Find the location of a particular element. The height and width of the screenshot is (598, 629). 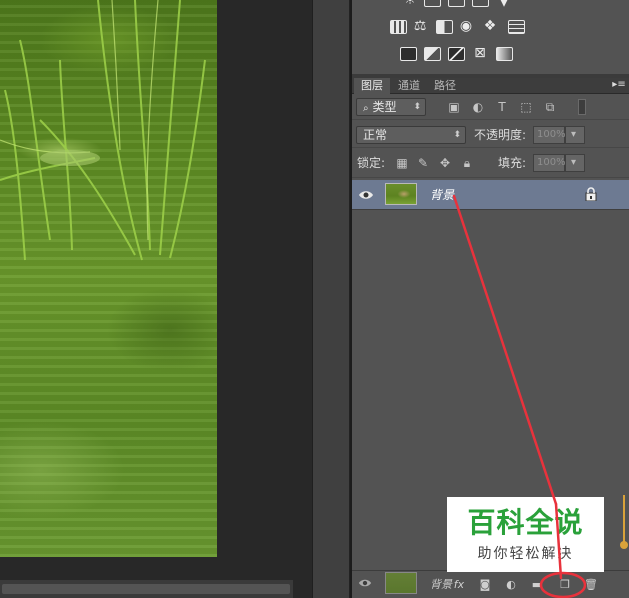

footer-eye-icon is located at coordinates (365, 583).